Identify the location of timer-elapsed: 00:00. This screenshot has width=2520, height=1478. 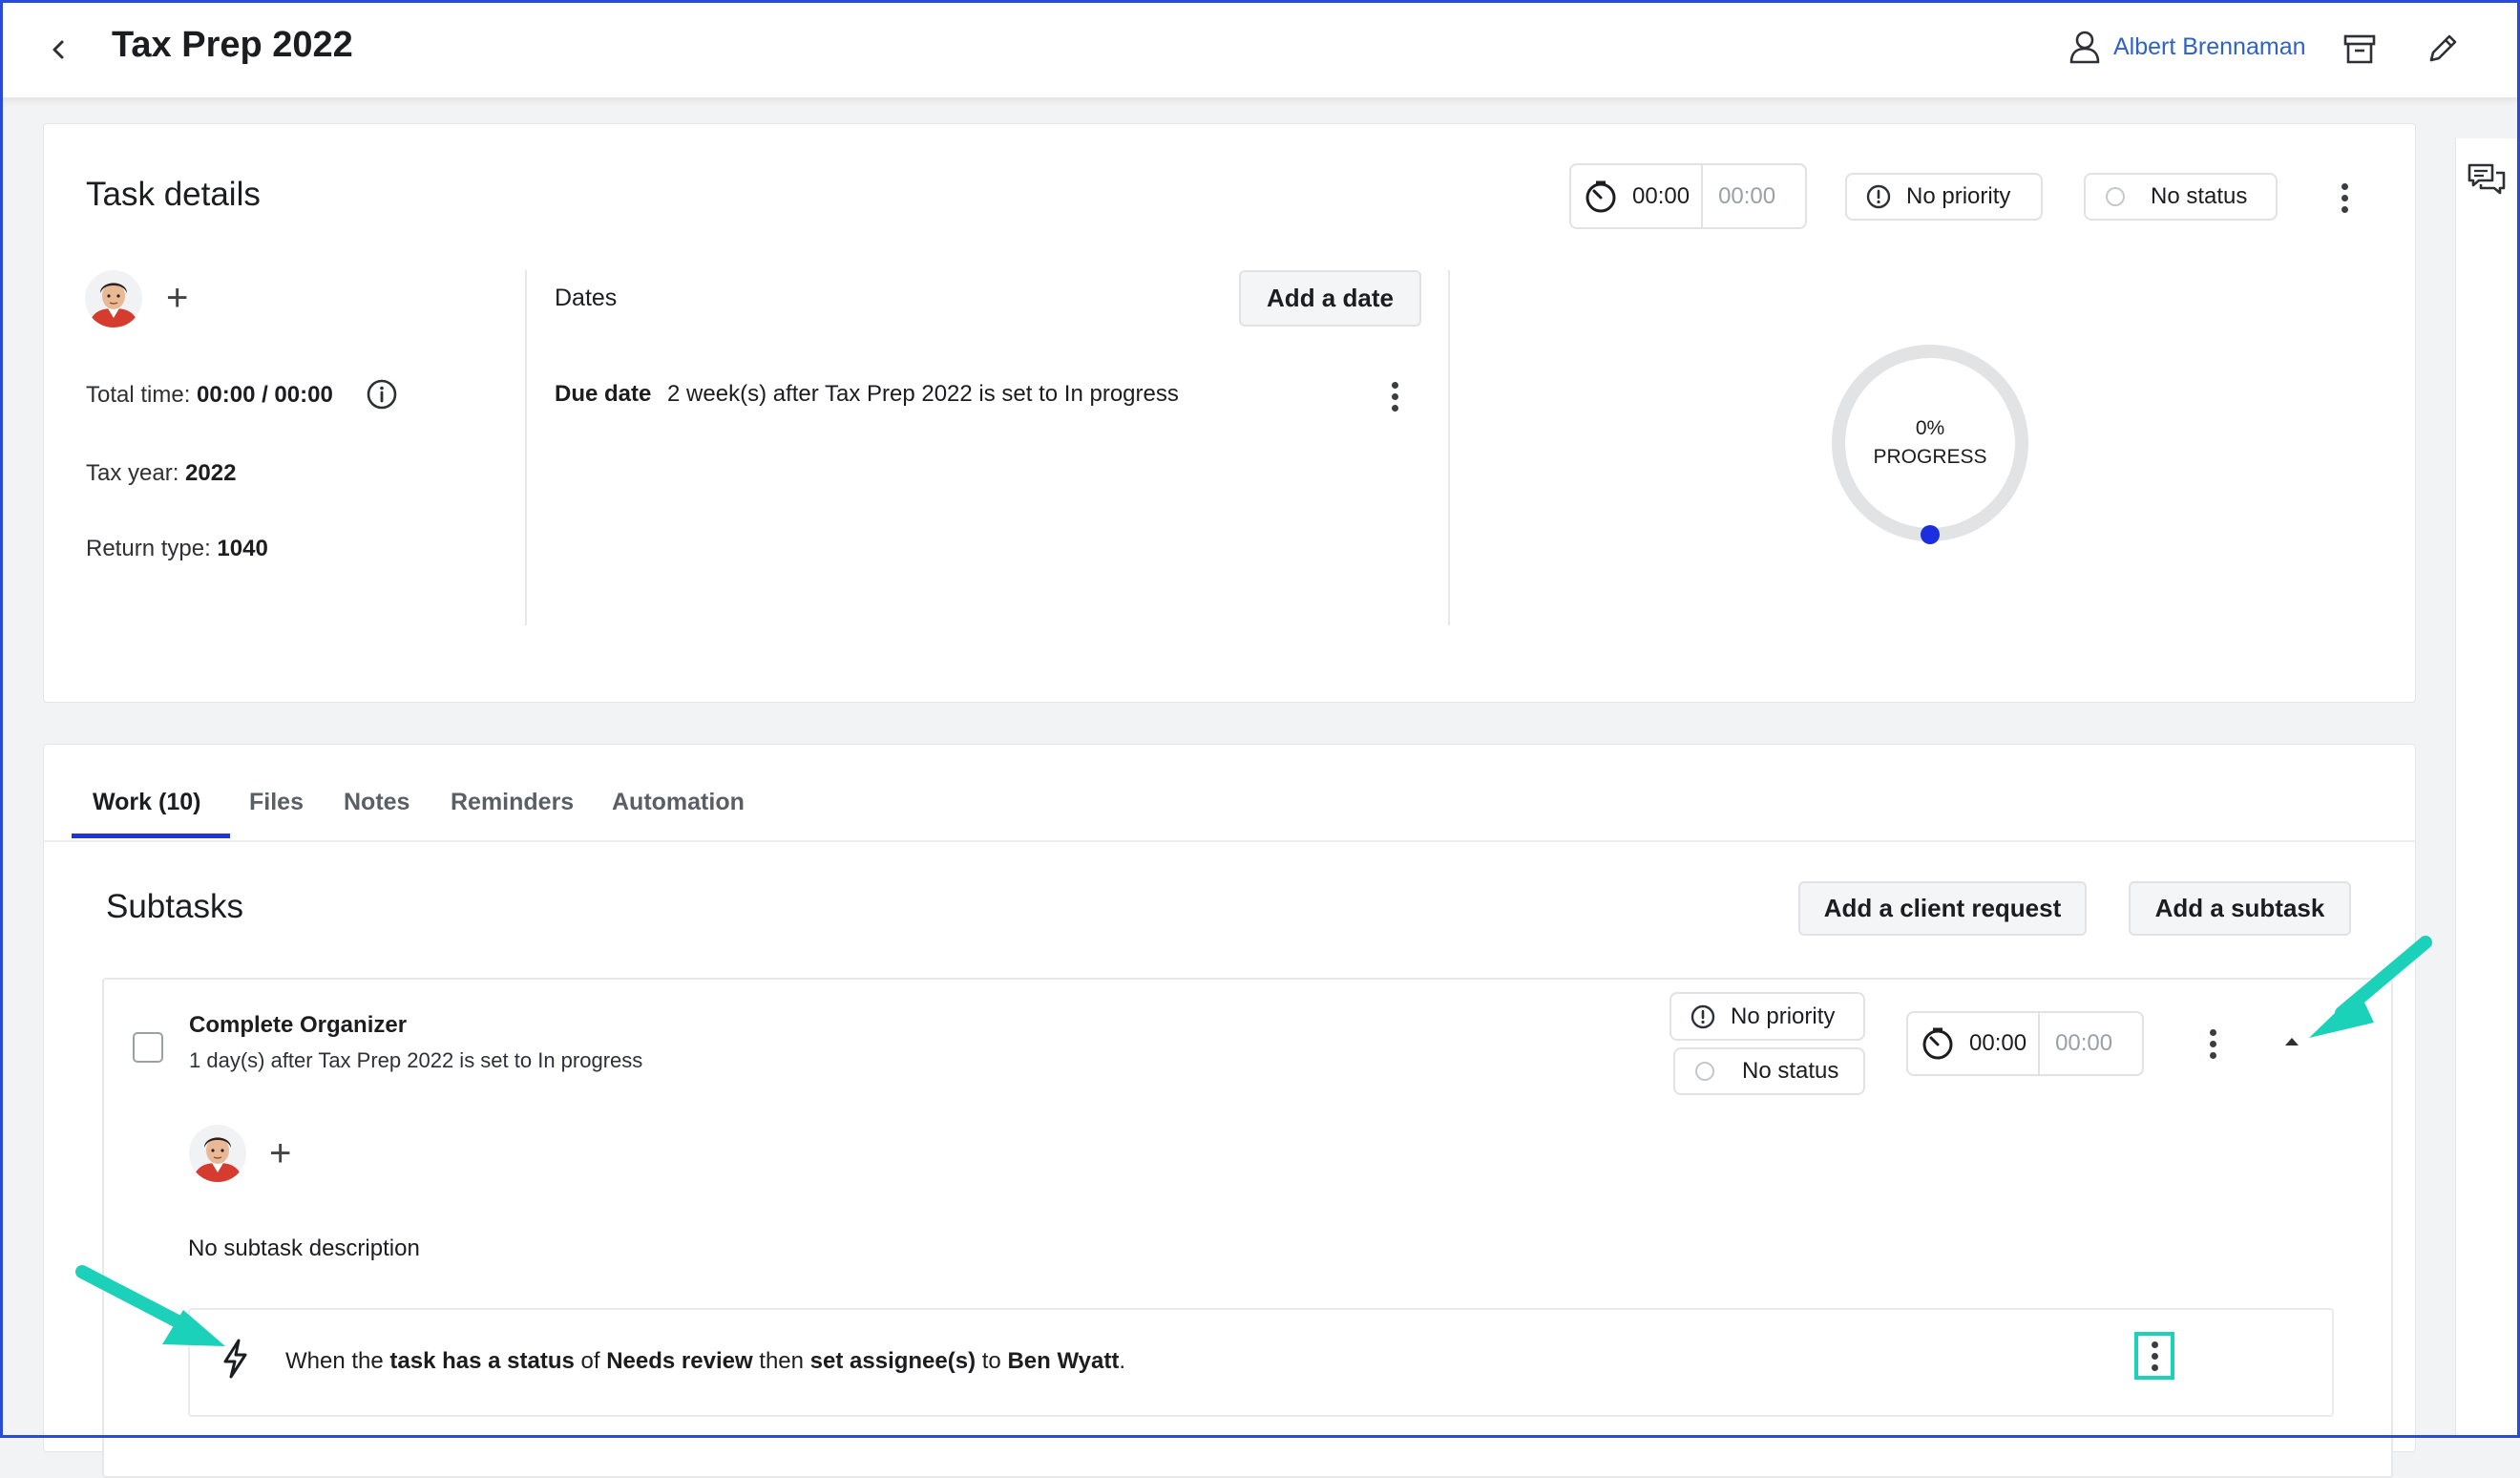
(1661, 195).